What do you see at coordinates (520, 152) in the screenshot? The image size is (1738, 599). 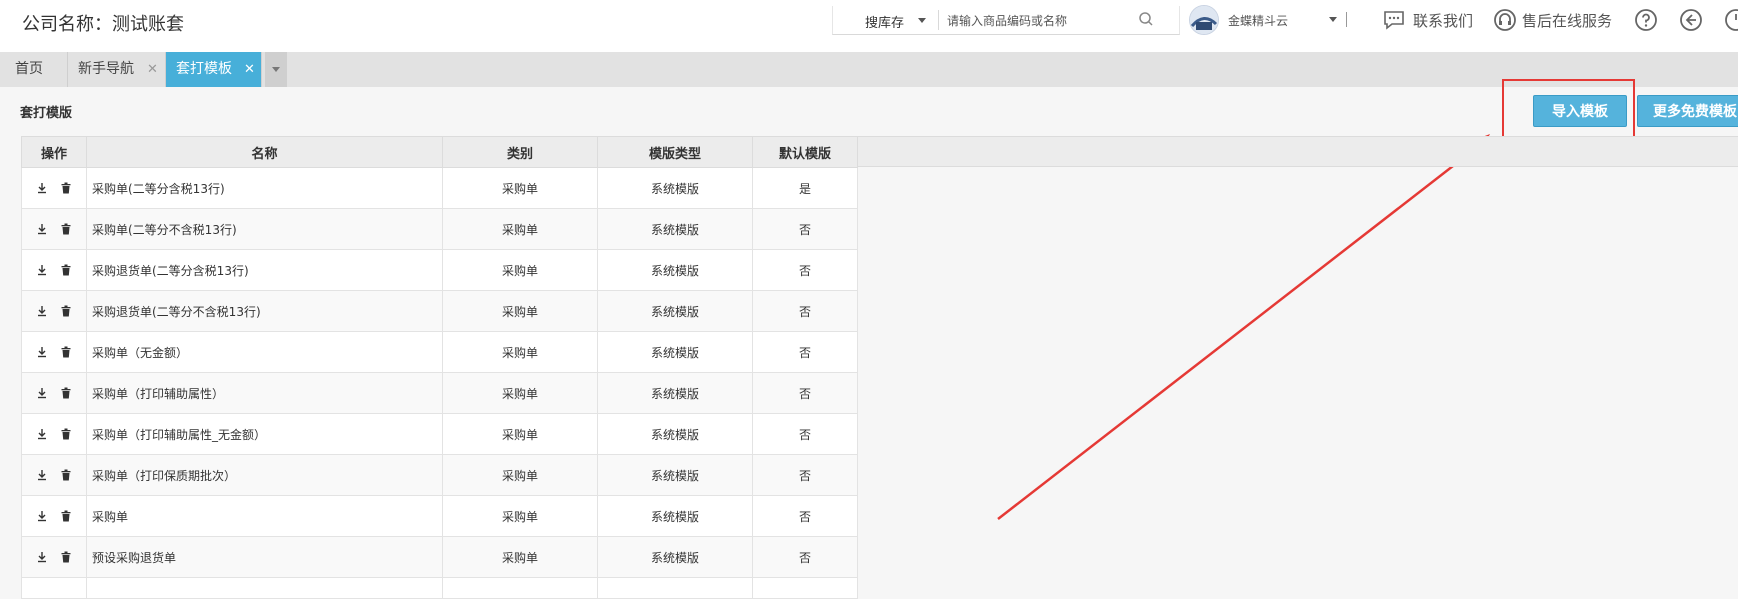 I see `column-header-category: 类别` at bounding box center [520, 152].